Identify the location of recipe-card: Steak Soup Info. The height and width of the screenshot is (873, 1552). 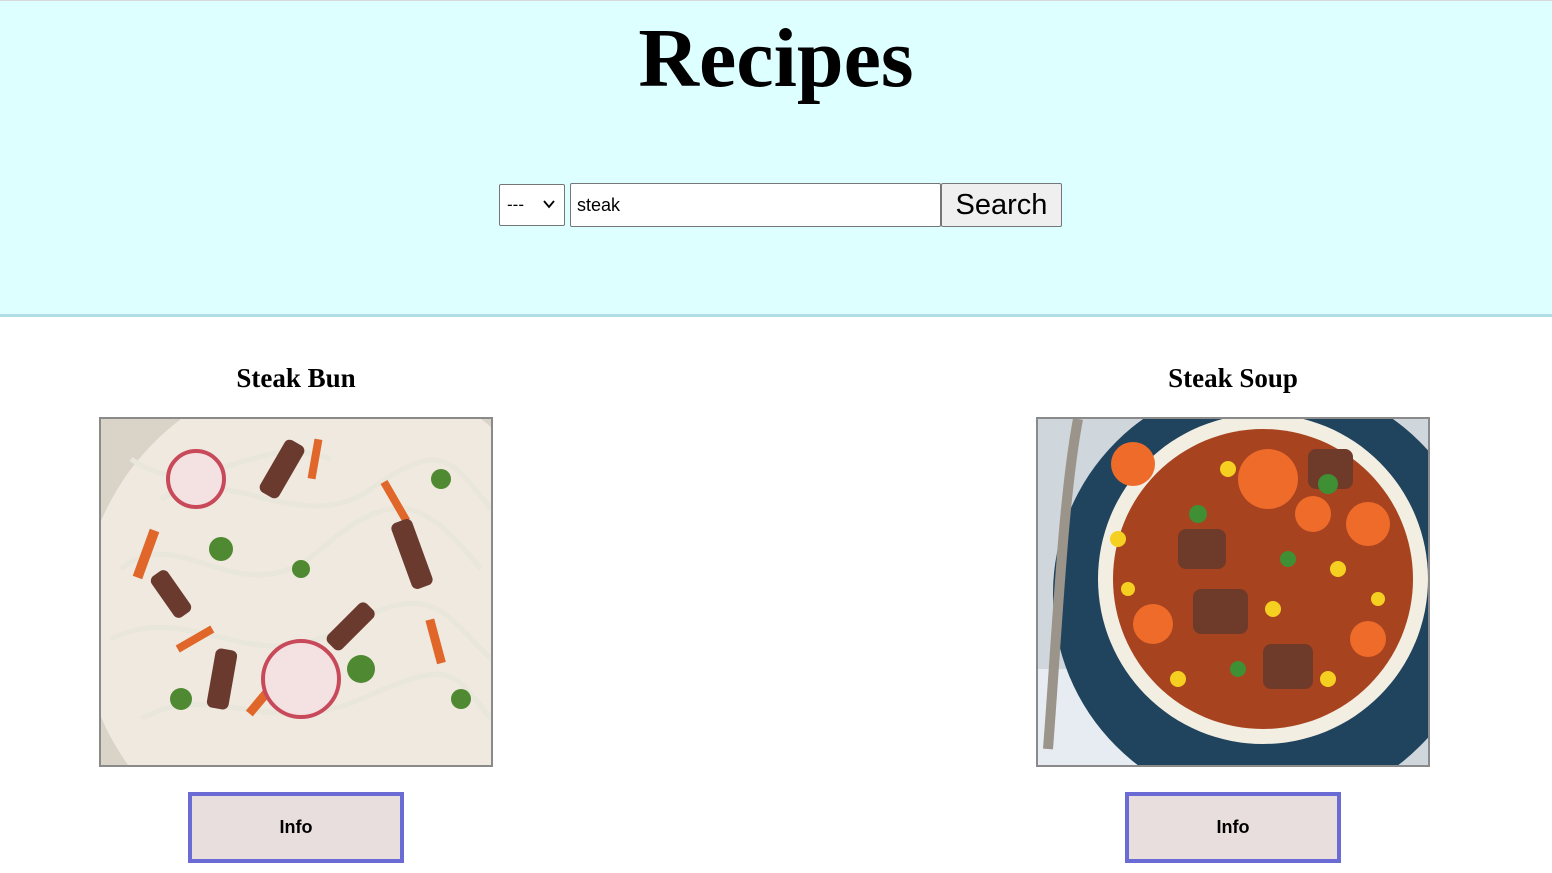
(1233, 611).